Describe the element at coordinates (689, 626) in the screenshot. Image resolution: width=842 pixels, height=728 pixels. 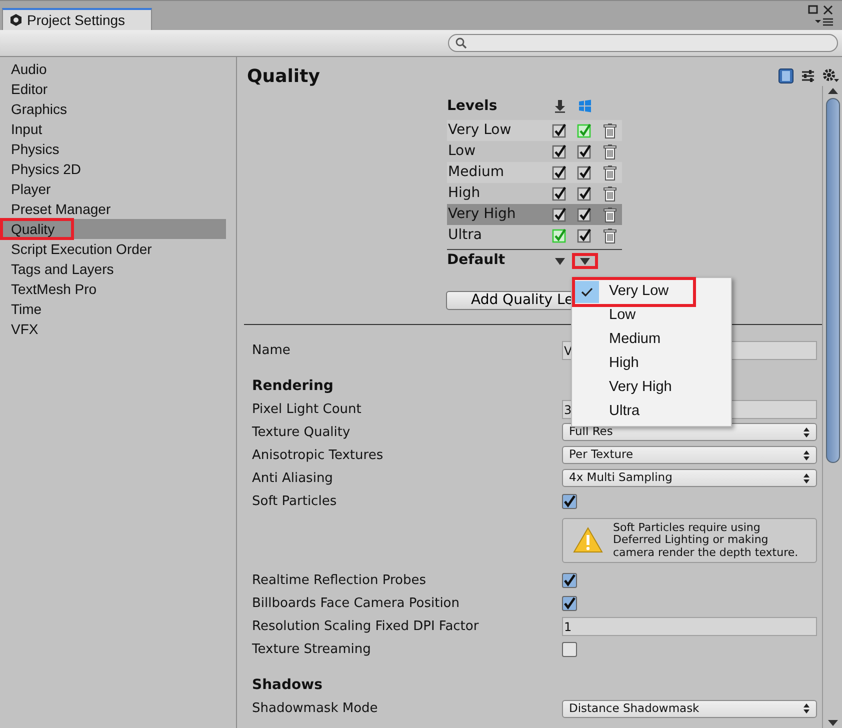
I see `text-field: 1` at that location.